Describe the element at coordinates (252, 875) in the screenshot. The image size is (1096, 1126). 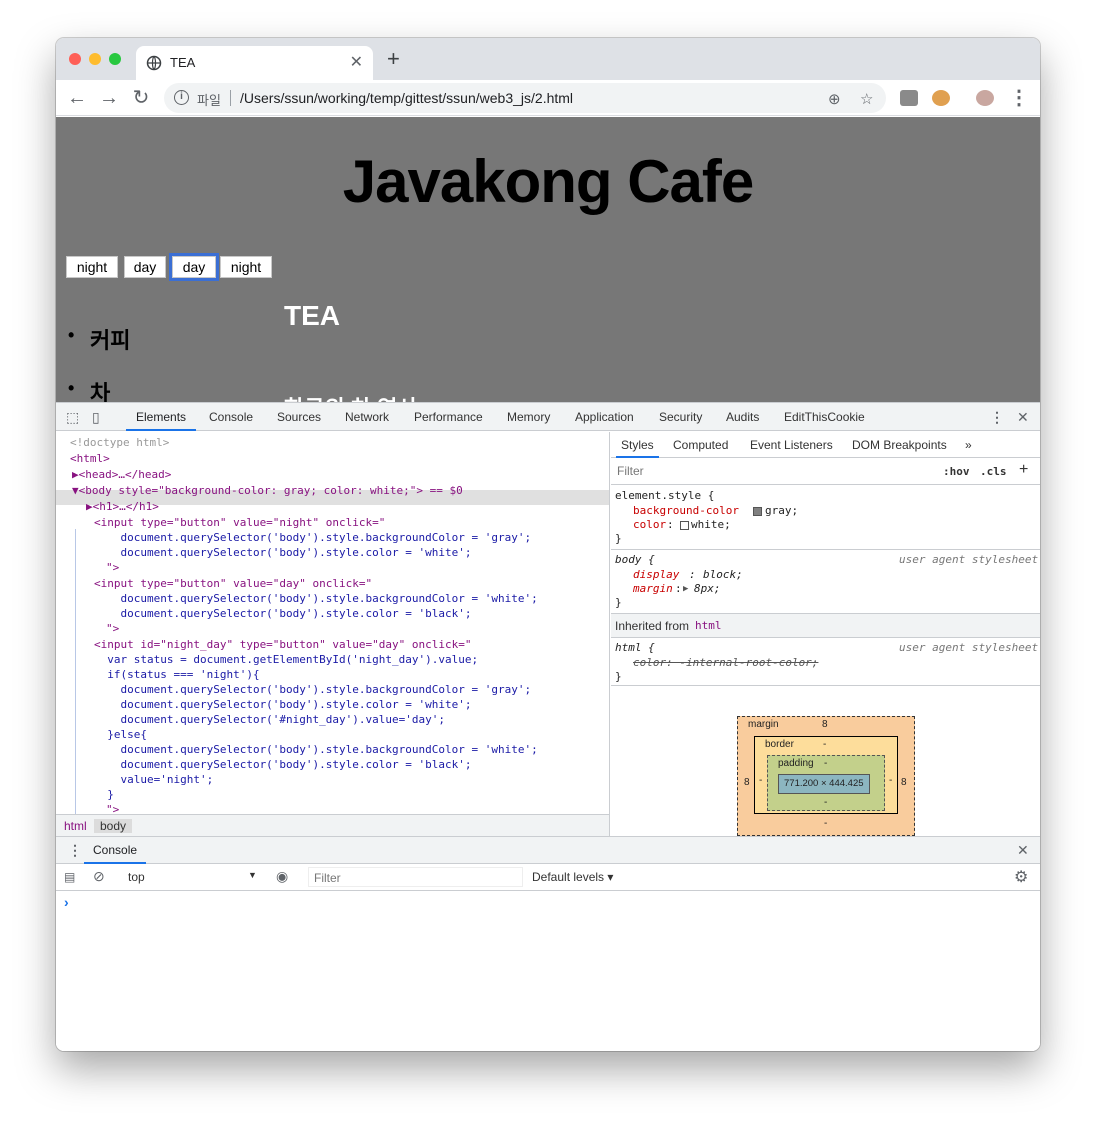
I see `context-dropdown-icon: ▼` at that location.